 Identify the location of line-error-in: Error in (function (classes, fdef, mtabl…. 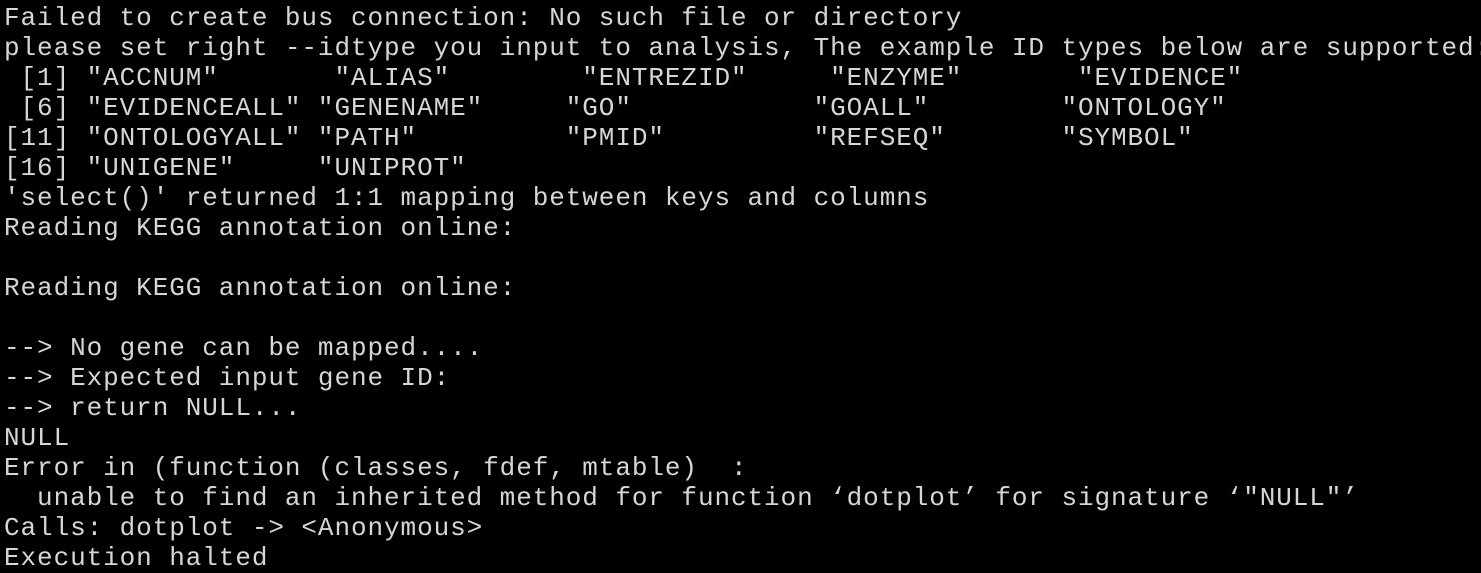
(376, 468).